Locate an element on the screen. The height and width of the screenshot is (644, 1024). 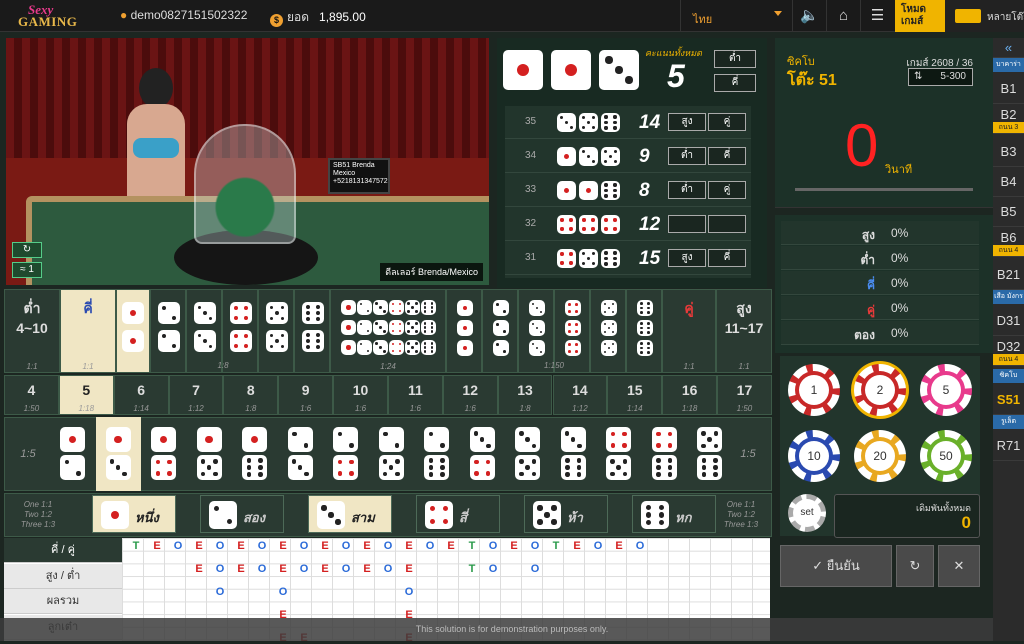
sidebar-item-r71: R71 is located at coordinates (1008, 446).